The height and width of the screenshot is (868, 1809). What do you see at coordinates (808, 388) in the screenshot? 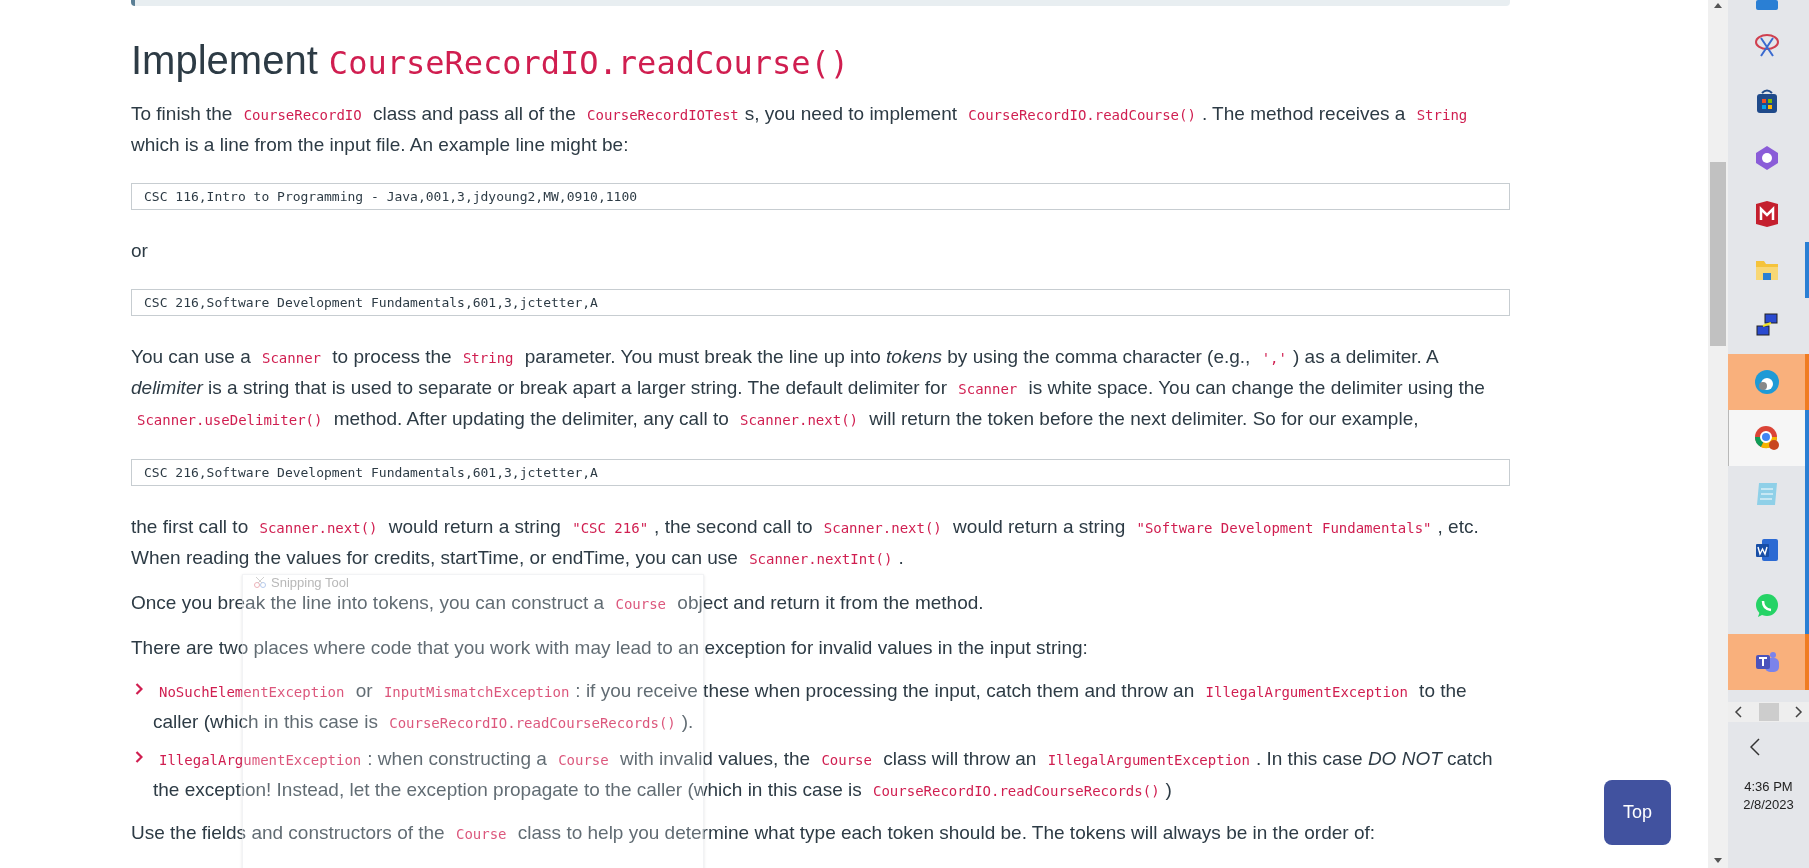
I see `paragraph: You can use a Scanner to process the String parameter. You must break the line up into tokens by using the comma character (e.g., ',' ) as a delimiter. A delimiter is a string that is used to separate or break apart a larger string. The default delimiter for Scanner is white space. You can change the delimiter using the Scanner.useDelimiter() method. After updating the delimiter, any call to Scanner.next() will return the token before the next delimiter. So for our example,` at bounding box center [808, 388].